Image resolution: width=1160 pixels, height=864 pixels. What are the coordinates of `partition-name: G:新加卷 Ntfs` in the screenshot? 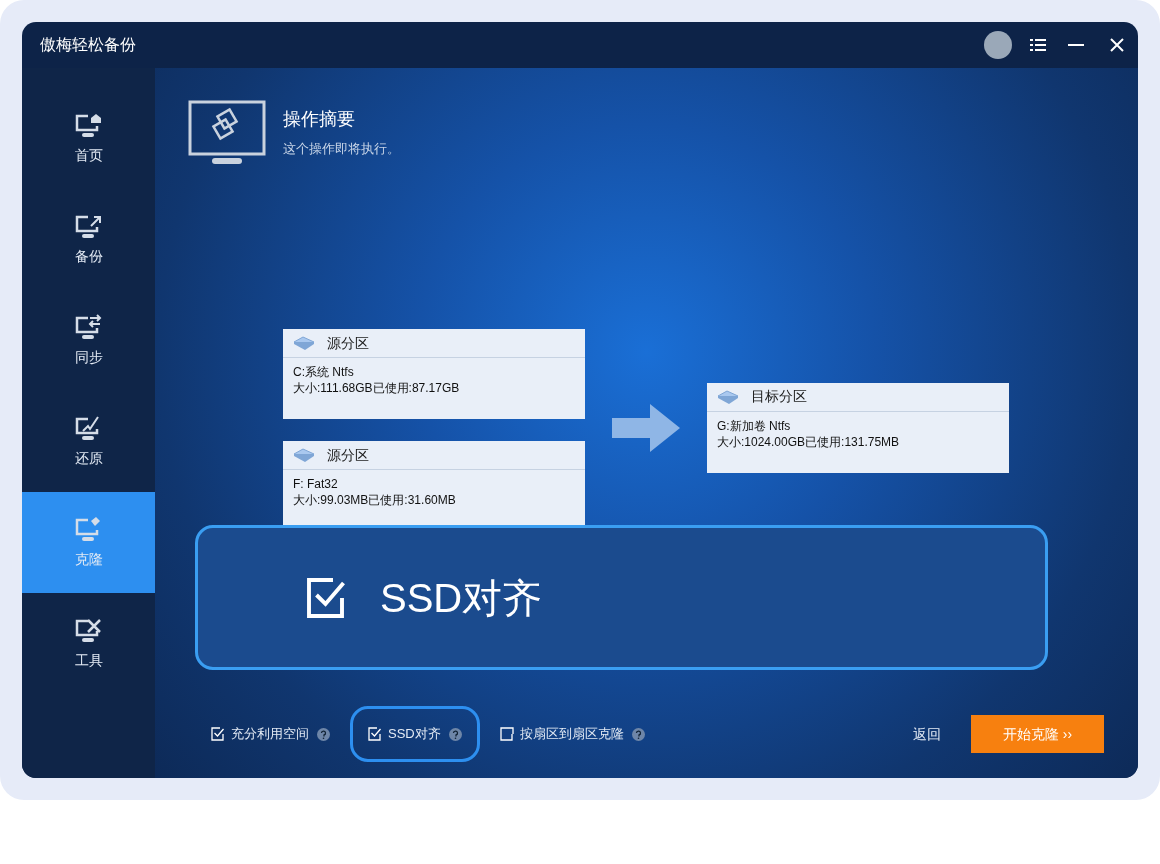 It's located at (754, 425).